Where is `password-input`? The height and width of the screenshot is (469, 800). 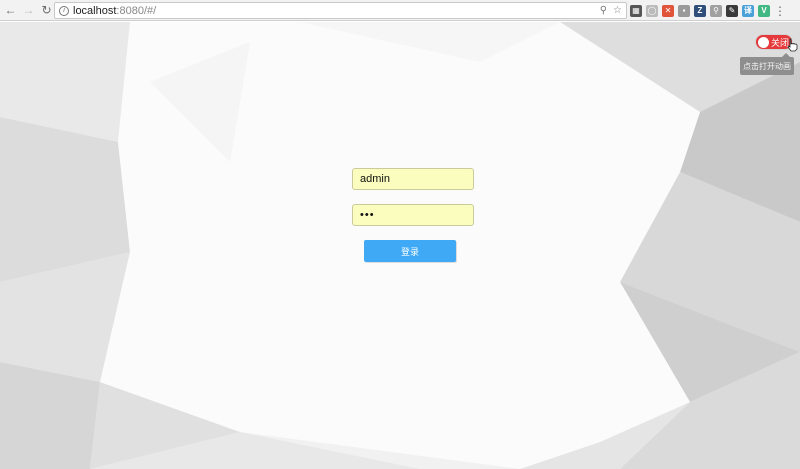
password-input is located at coordinates (413, 215).